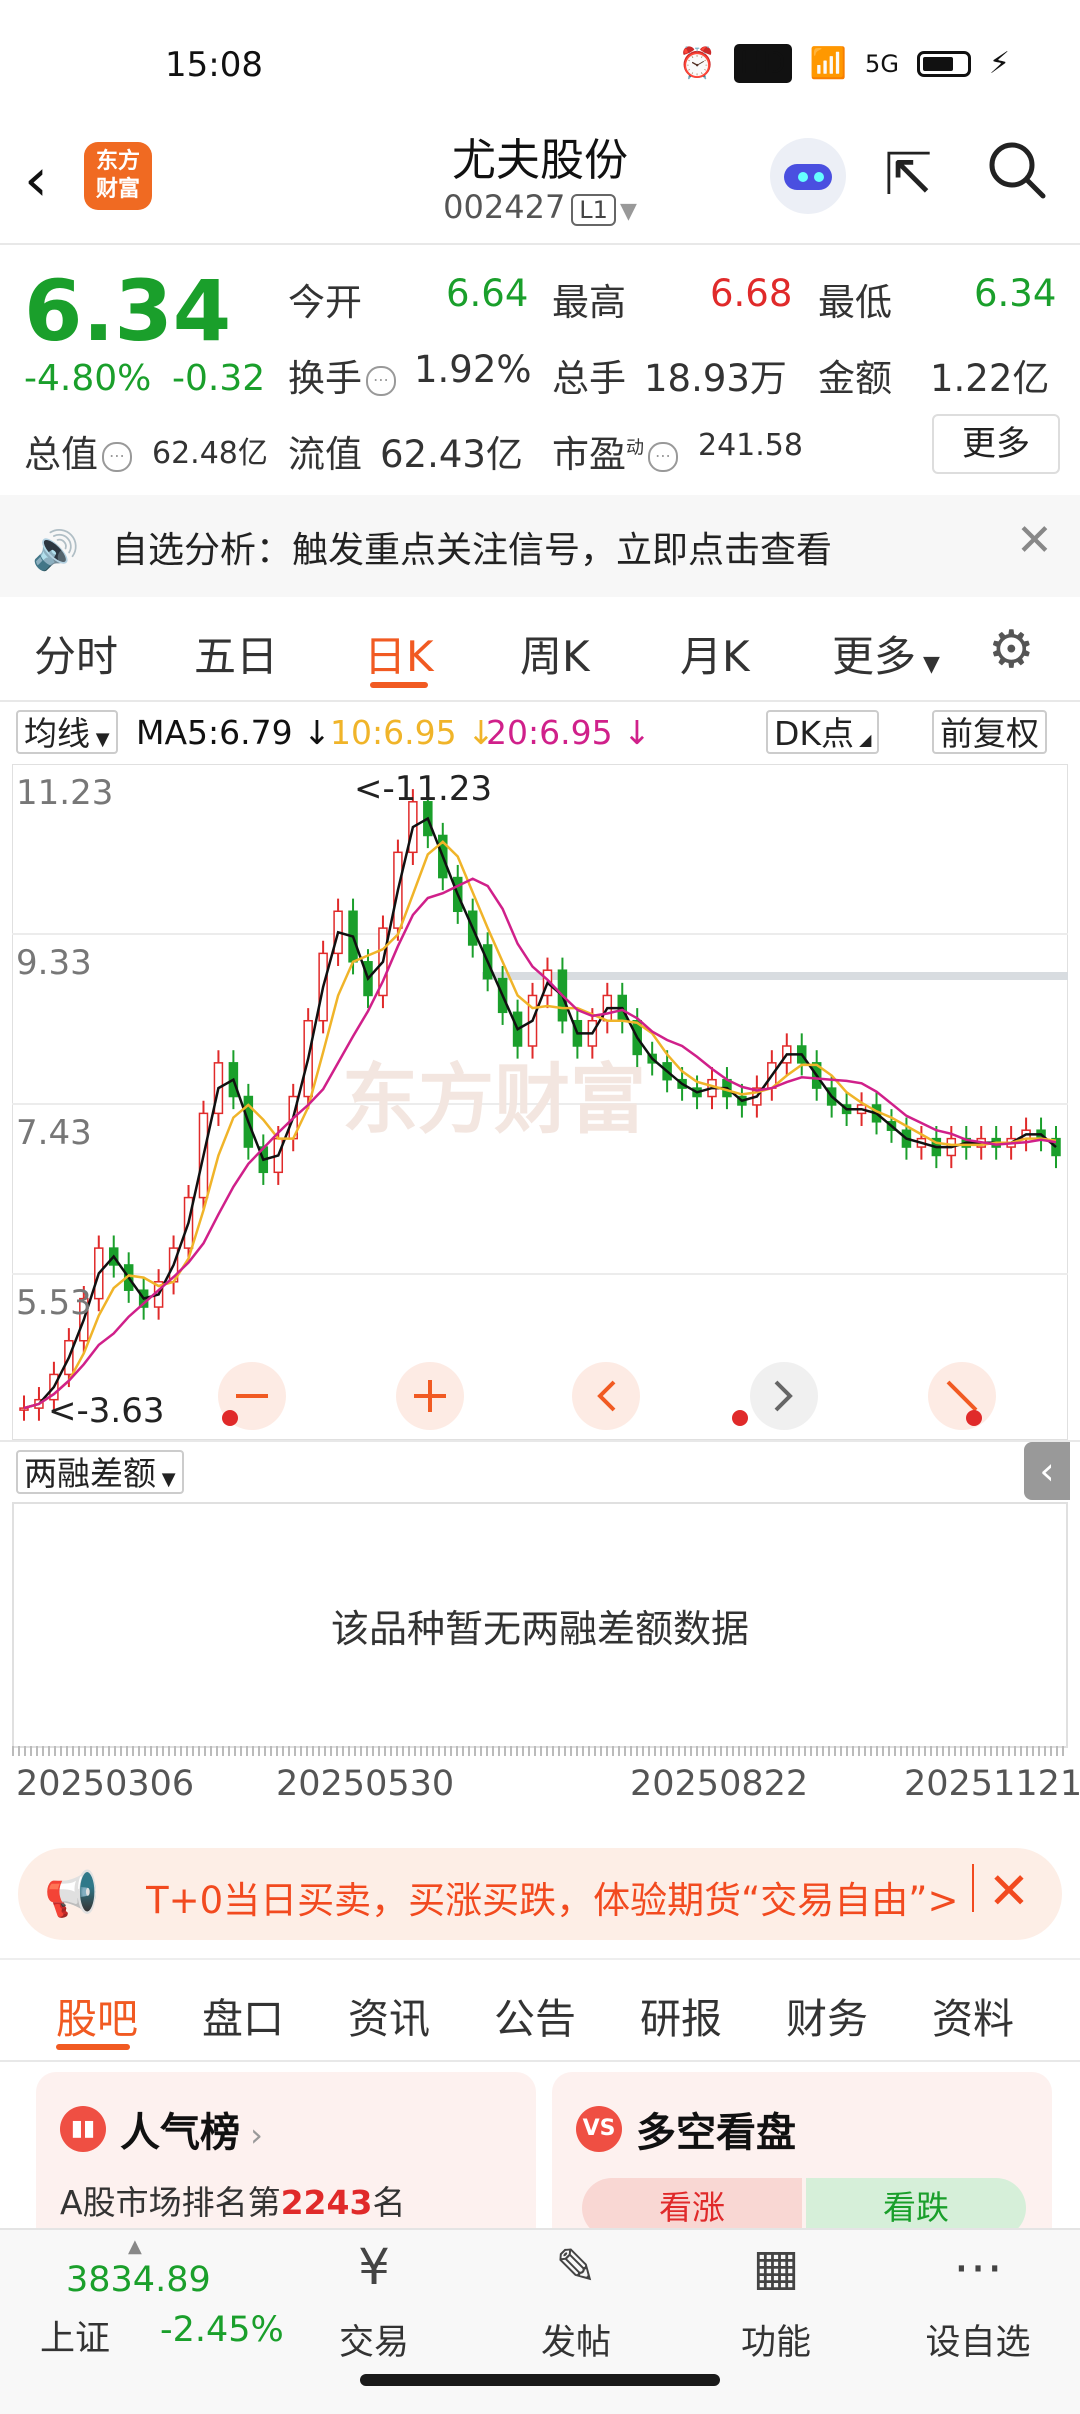 The height and width of the screenshot is (2414, 1080). Describe the element at coordinates (374, 2339) in the screenshot. I see `nav-trade: 交易` at that location.